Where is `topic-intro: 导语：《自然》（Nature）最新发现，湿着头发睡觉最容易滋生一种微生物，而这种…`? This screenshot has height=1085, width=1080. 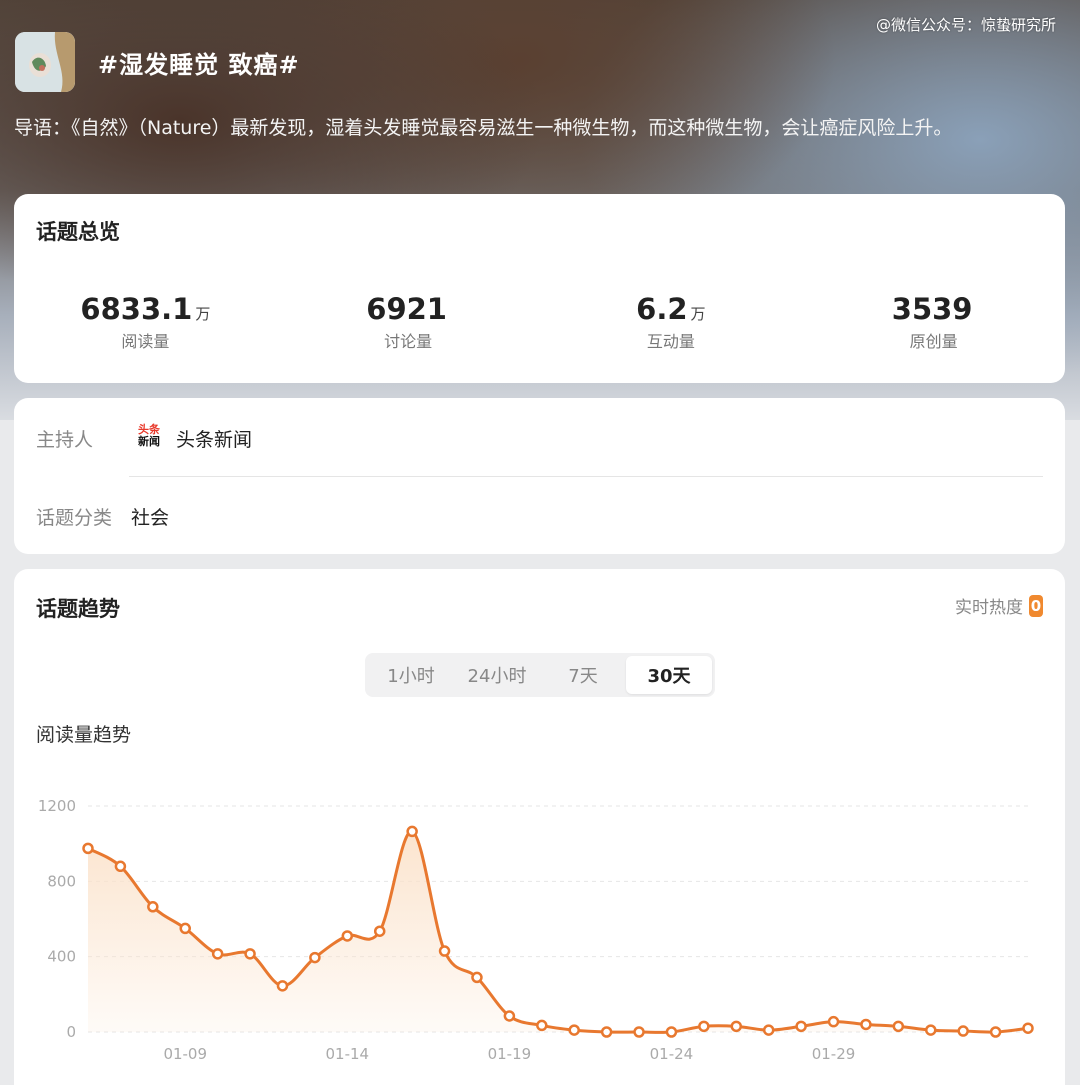
topic-intro: 导语：《自然》（Nature）最新发现，湿着头发睡觉最容易滋生一种微生物，而这种… is located at coordinates (483, 128).